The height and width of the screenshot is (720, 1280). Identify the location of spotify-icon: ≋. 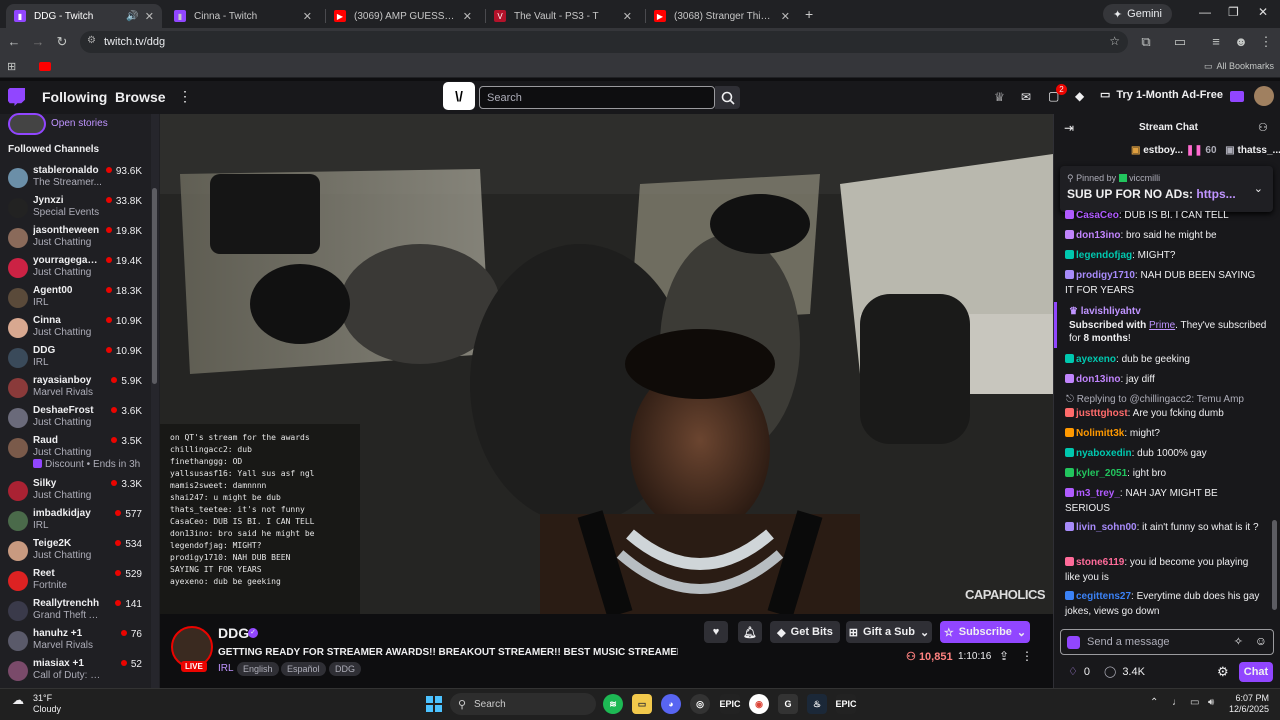
(613, 704).